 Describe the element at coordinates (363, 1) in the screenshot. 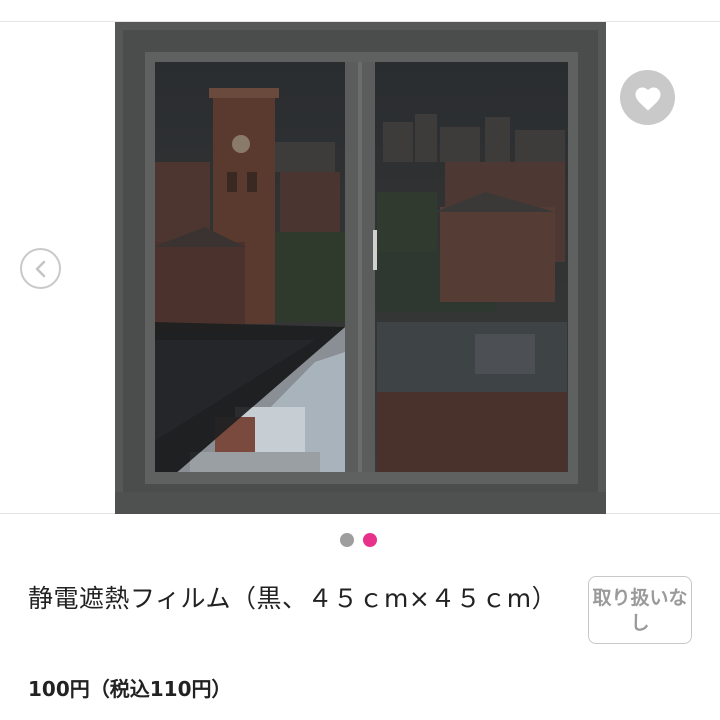

I see `cut-off-header` at that location.